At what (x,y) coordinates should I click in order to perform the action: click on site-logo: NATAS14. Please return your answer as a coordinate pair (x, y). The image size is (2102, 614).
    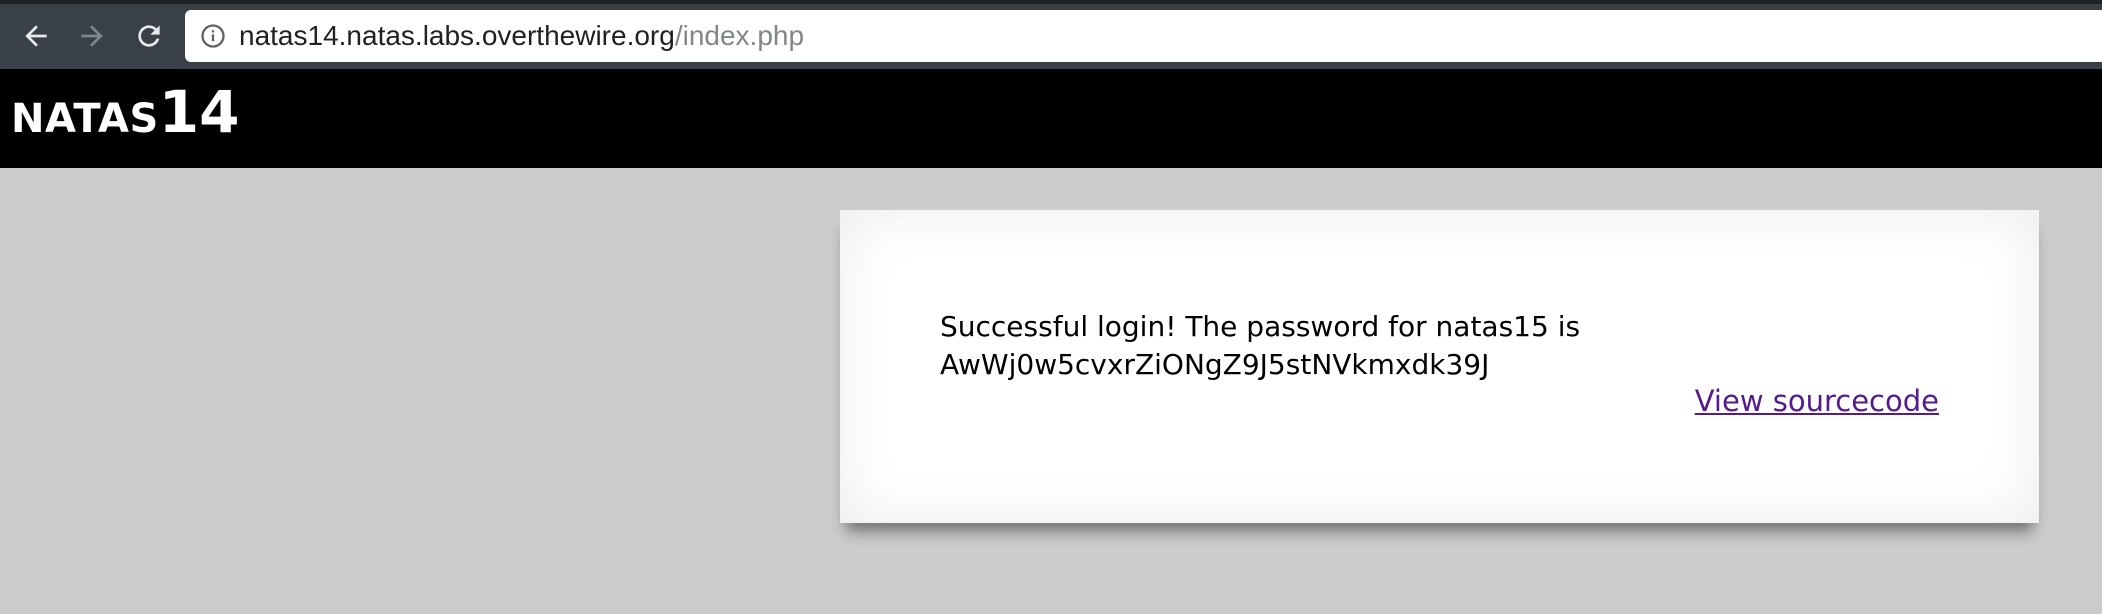
    Looking at the image, I should click on (125, 112).